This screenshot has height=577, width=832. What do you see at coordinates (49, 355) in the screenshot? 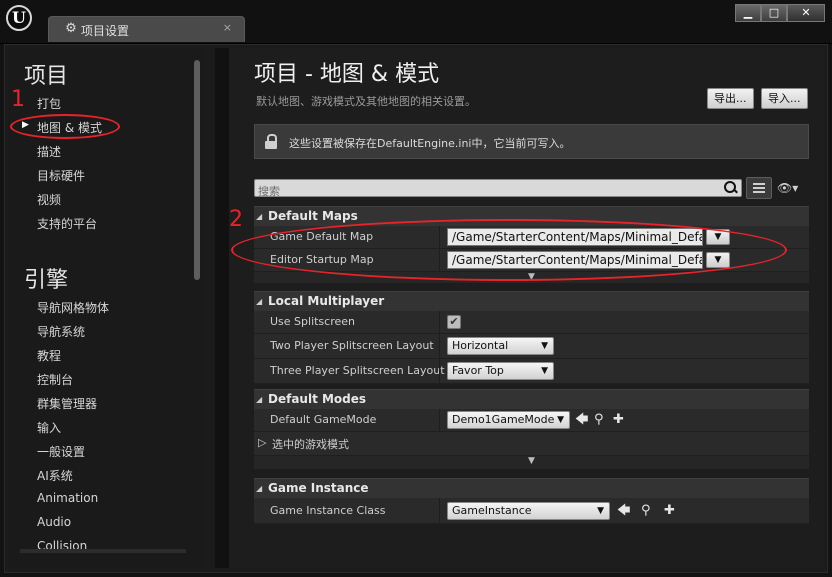
I see `sidebar-item-tutorials: 教程` at bounding box center [49, 355].